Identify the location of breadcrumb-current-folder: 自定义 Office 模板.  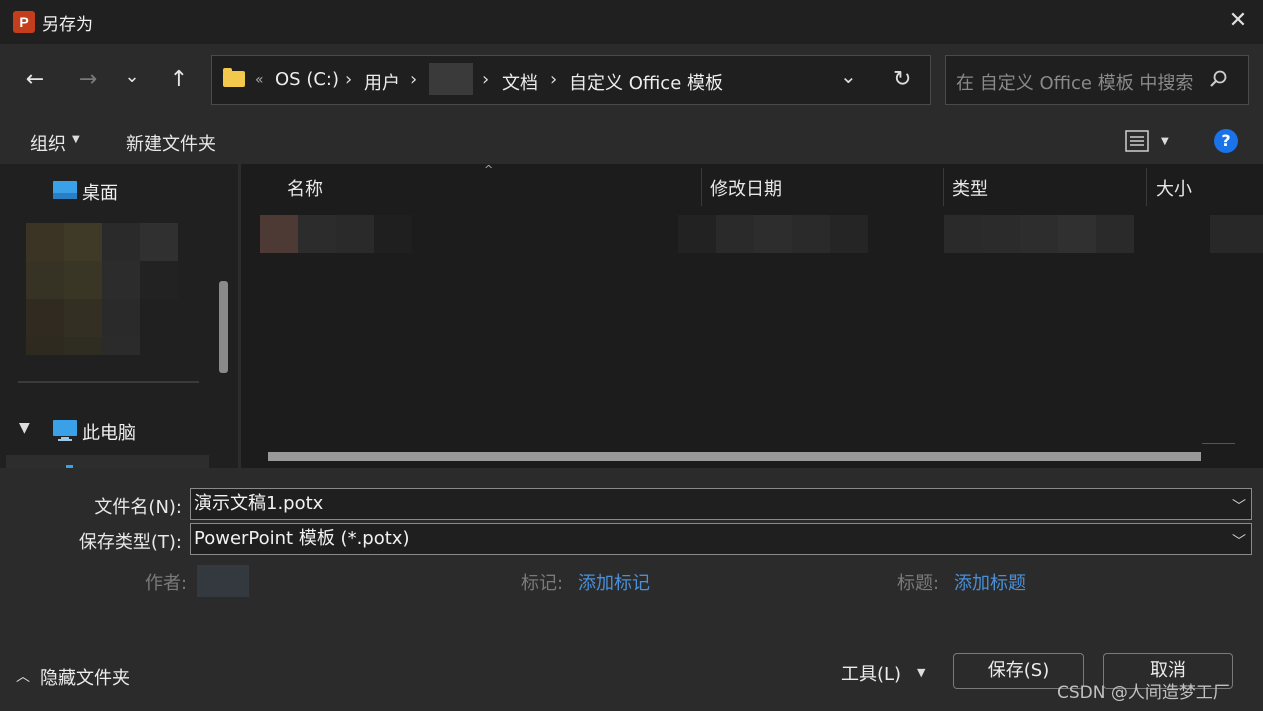
(646, 82).